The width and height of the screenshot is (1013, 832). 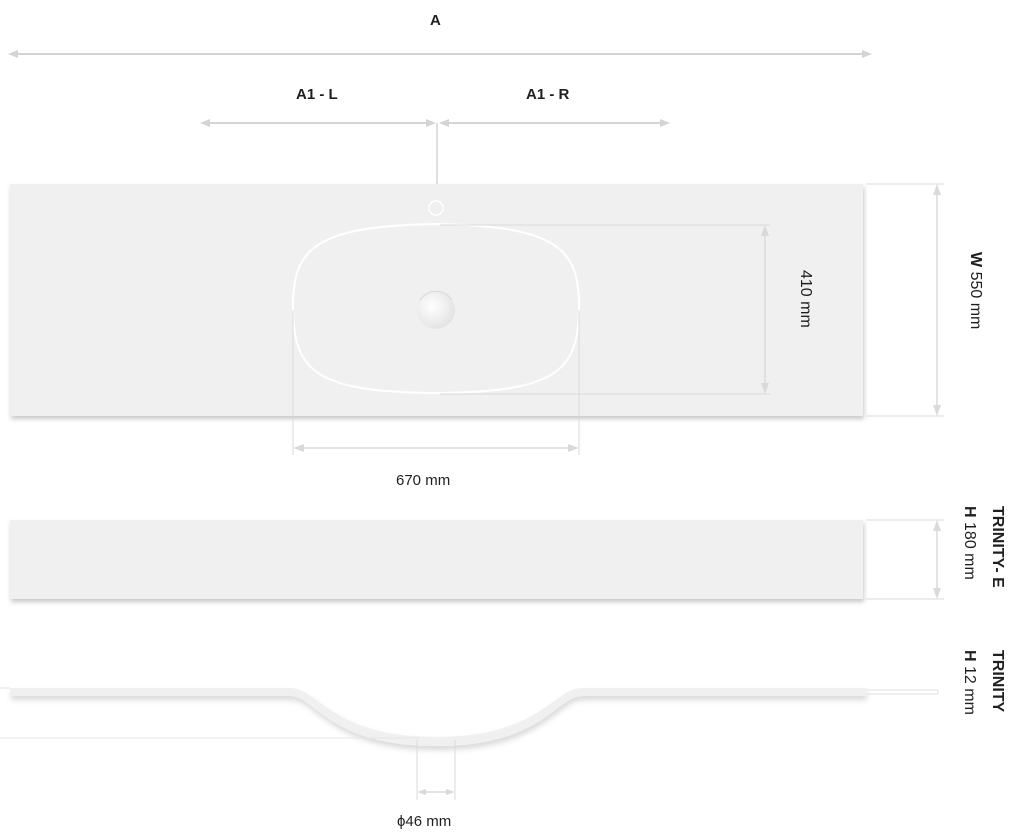 What do you see at coordinates (469, 716) in the screenshot?
I see `side-profile-trinity` at bounding box center [469, 716].